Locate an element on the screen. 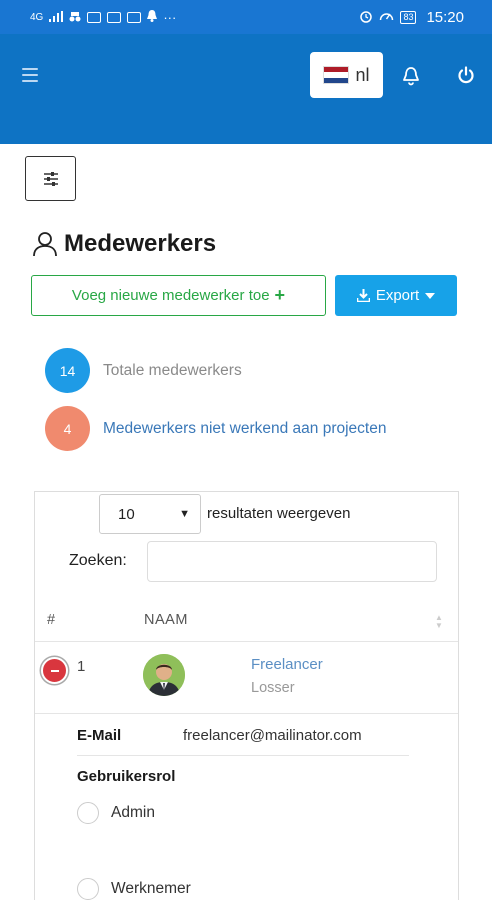 The image size is (492, 900). filter-toggle-button is located at coordinates (50, 178).